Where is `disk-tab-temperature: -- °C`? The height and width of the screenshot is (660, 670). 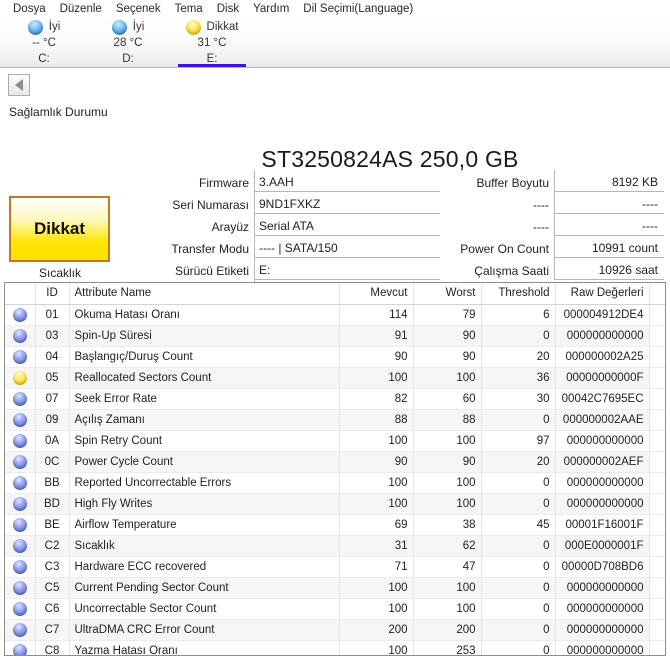
disk-tab-temperature: -- °C is located at coordinates (44, 43).